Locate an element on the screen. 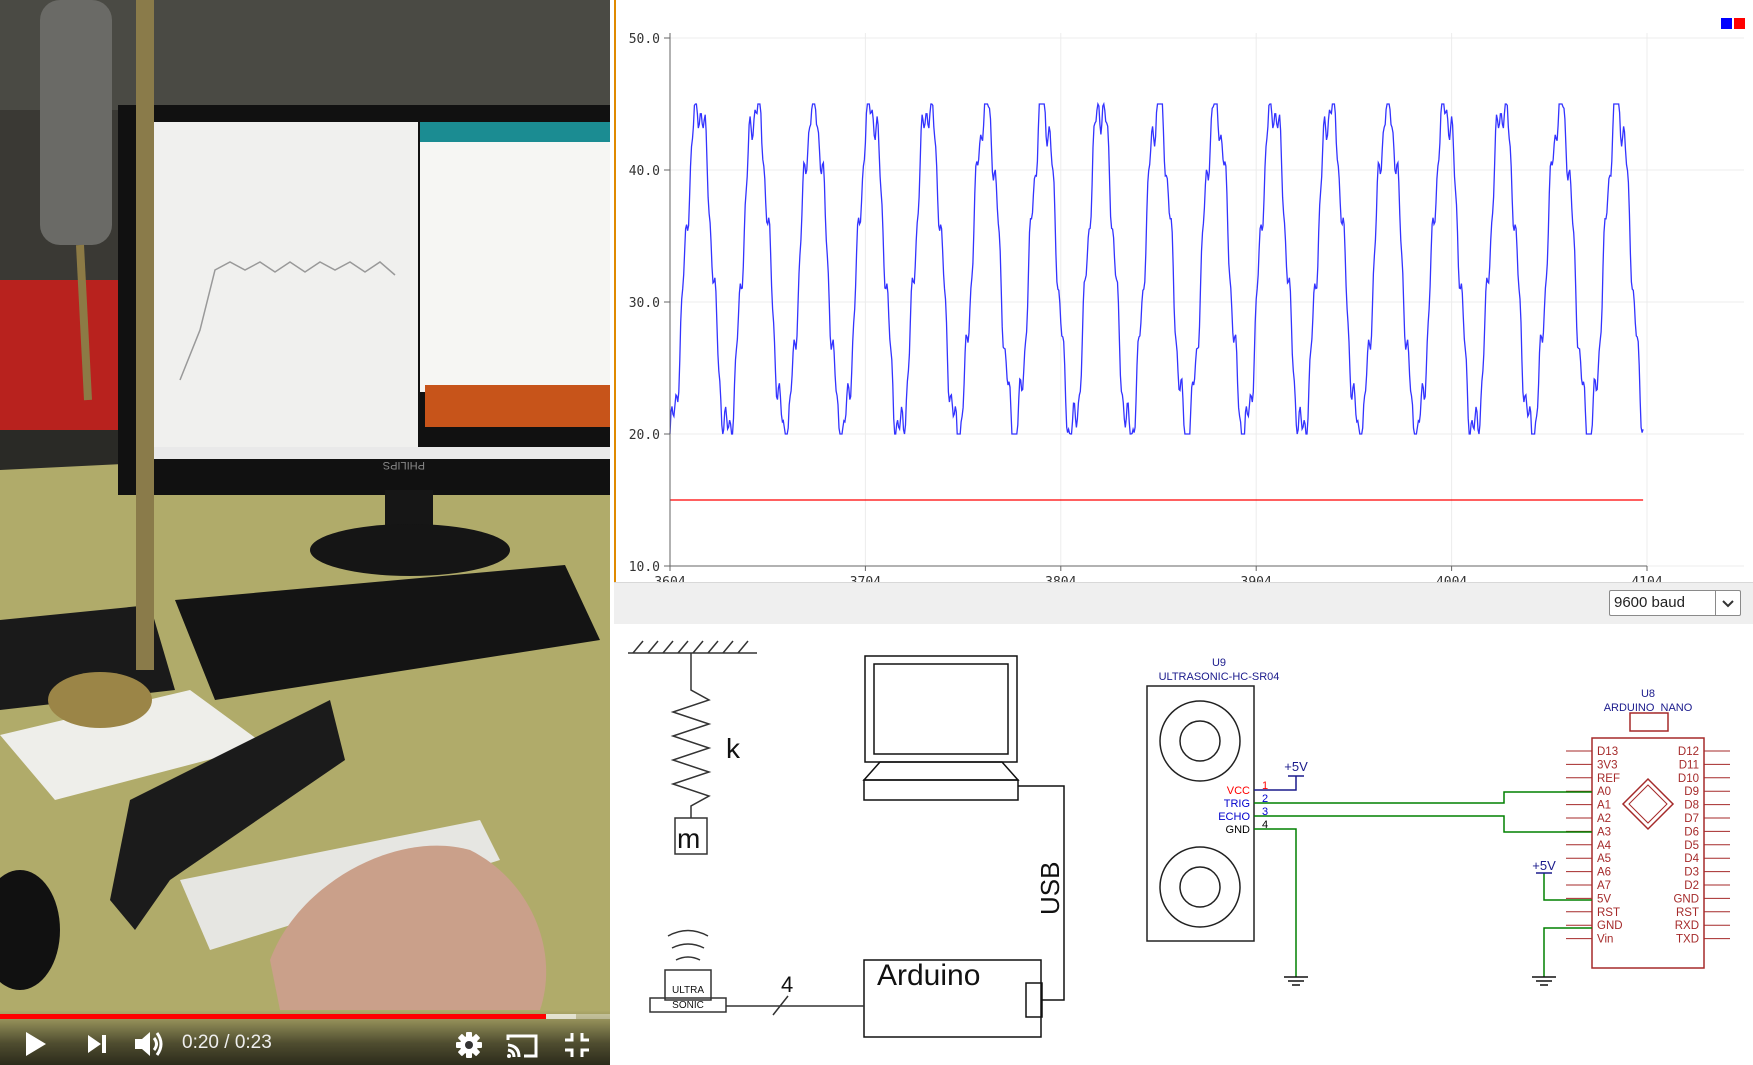 Image resolution: width=1753 pixels, height=1065 pixels. schematic-power is located at coordinates (1403, 824).